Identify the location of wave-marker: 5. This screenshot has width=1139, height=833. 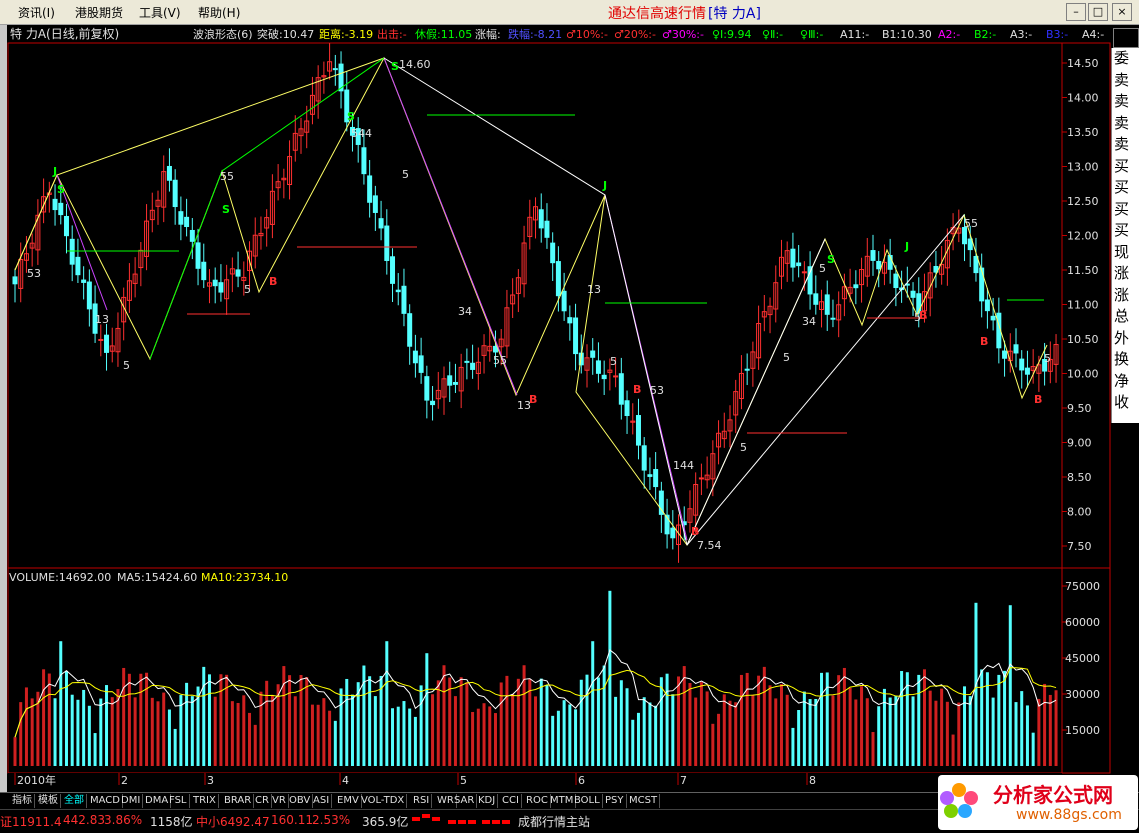
(613, 361).